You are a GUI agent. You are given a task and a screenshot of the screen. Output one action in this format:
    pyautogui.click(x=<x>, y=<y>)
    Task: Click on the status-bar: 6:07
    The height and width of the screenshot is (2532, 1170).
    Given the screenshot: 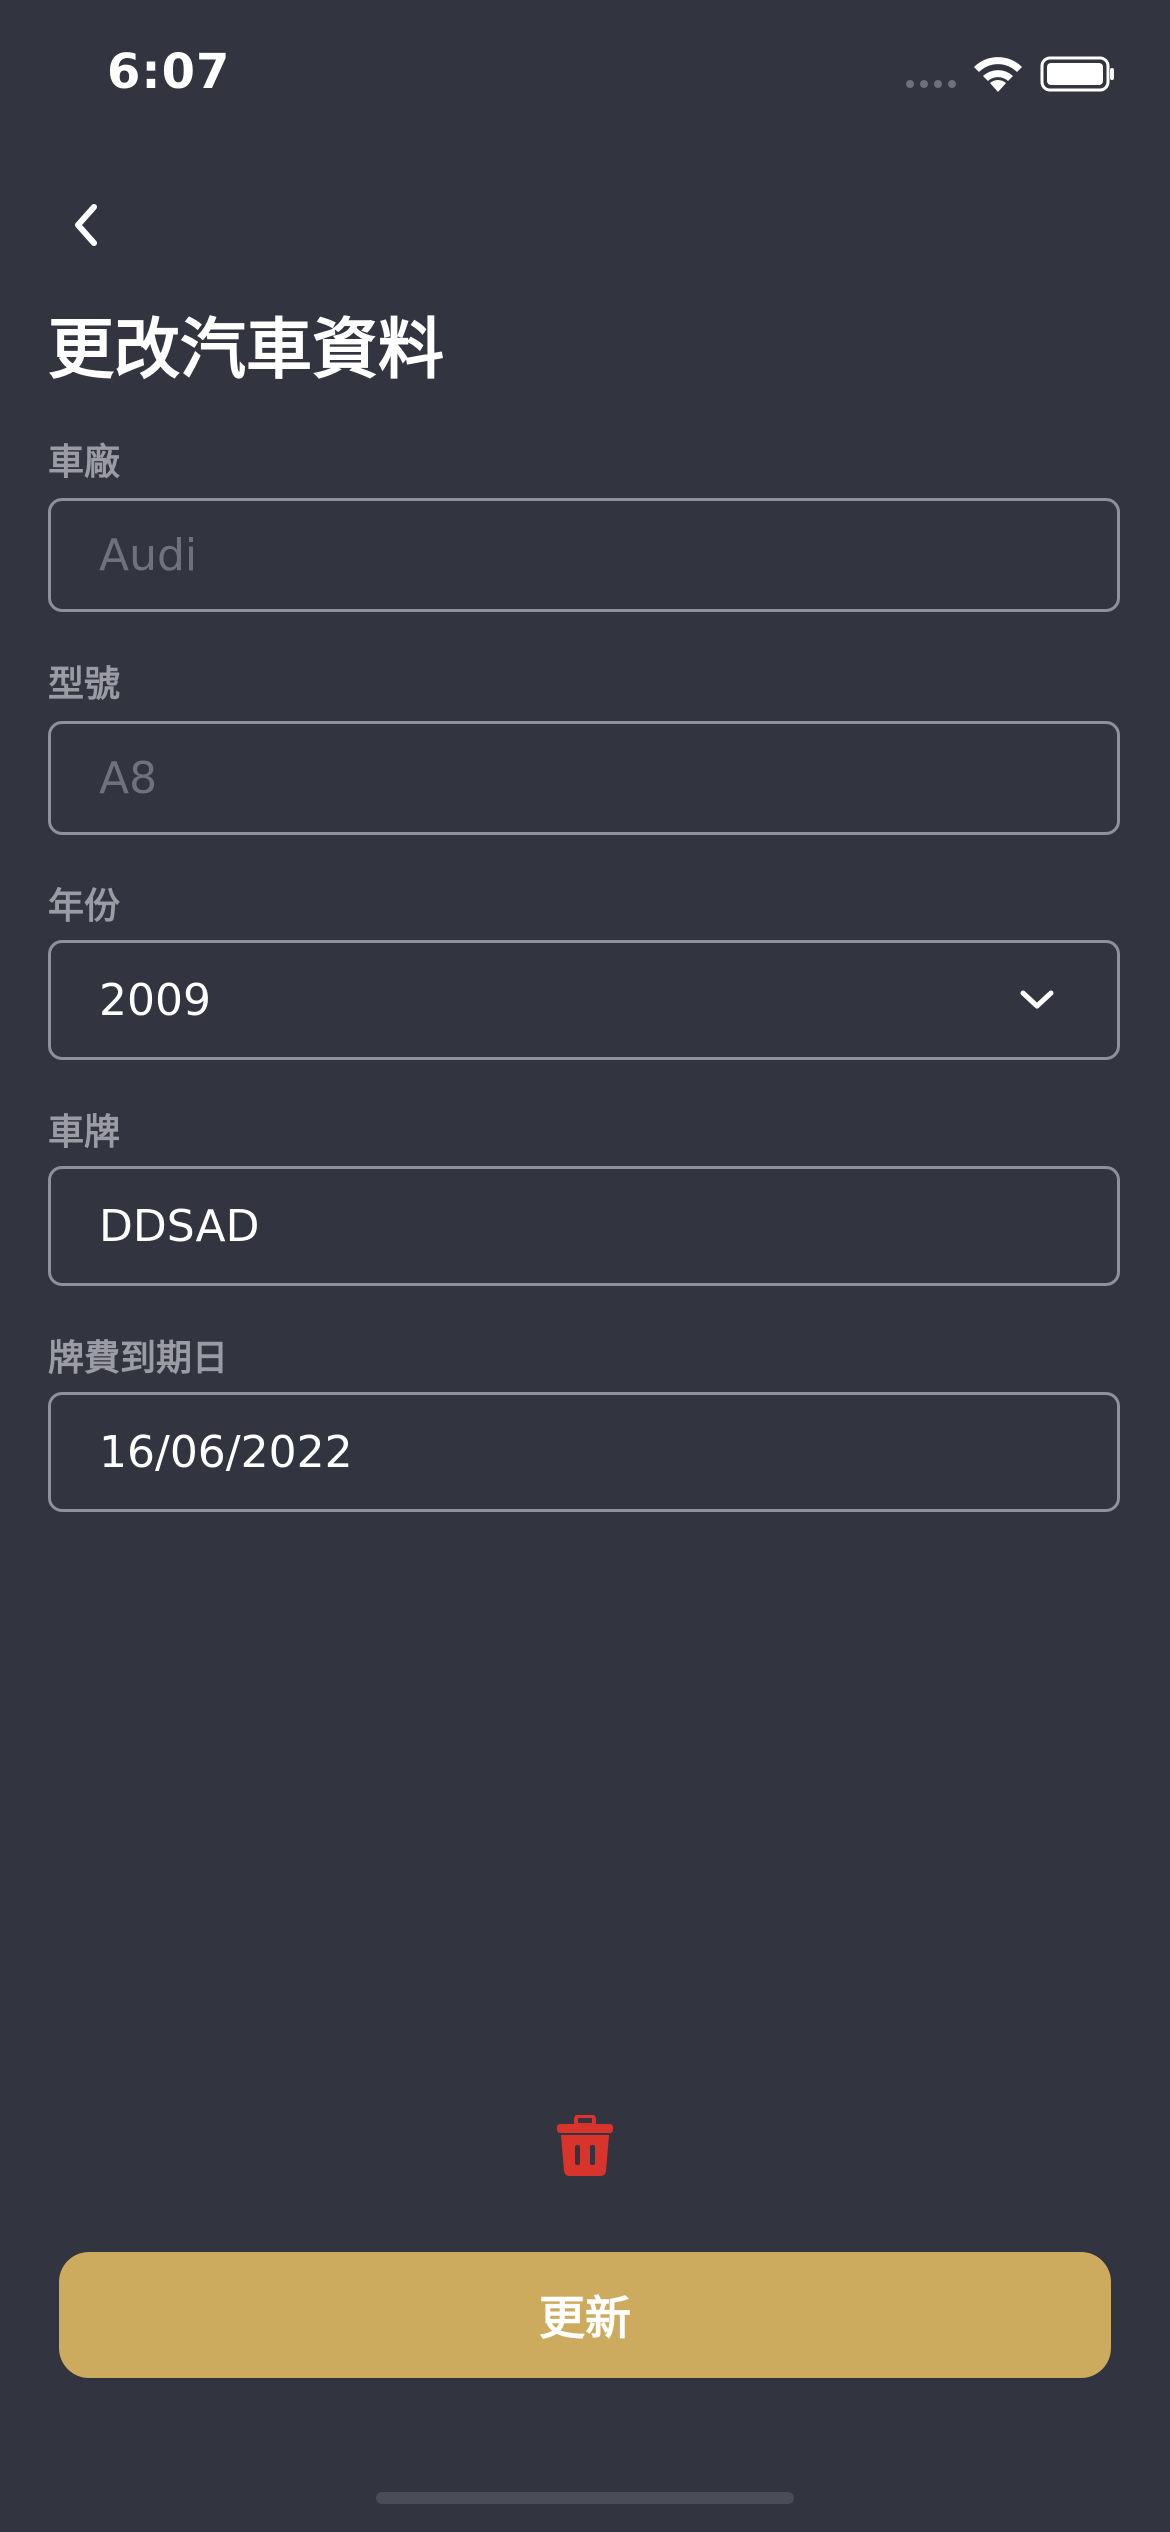 What is the action you would take?
    pyautogui.click(x=585, y=75)
    